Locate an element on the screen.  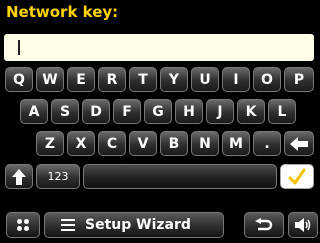
arrow-left-icon is located at coordinates (299, 143).